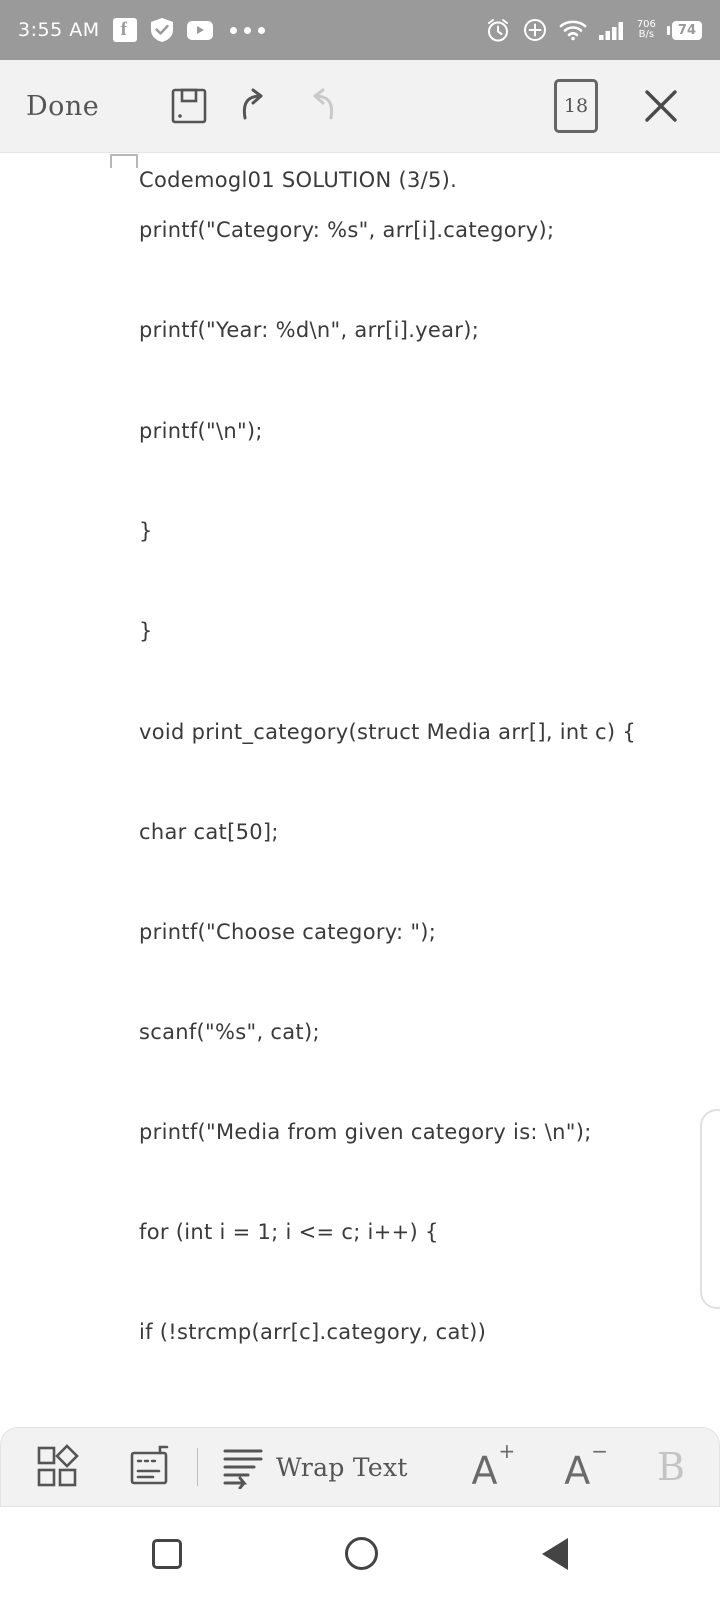 The image size is (720, 1600). Describe the element at coordinates (573, 30) in the screenshot. I see `wifi-icon` at that location.